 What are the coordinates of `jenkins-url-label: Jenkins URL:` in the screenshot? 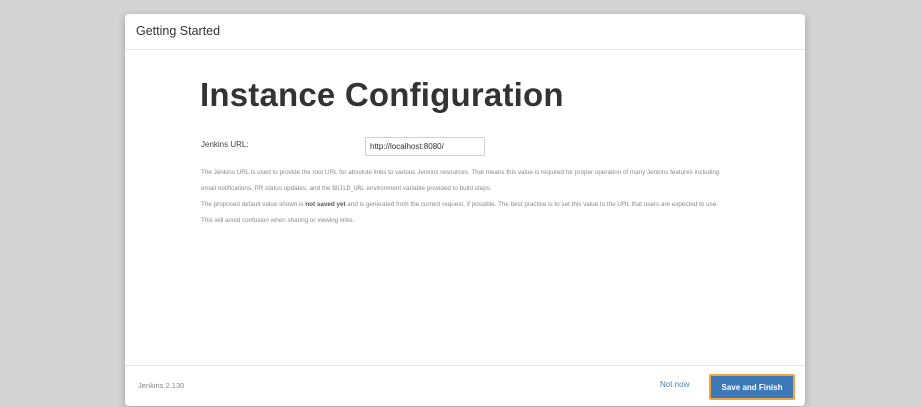 It's located at (225, 144).